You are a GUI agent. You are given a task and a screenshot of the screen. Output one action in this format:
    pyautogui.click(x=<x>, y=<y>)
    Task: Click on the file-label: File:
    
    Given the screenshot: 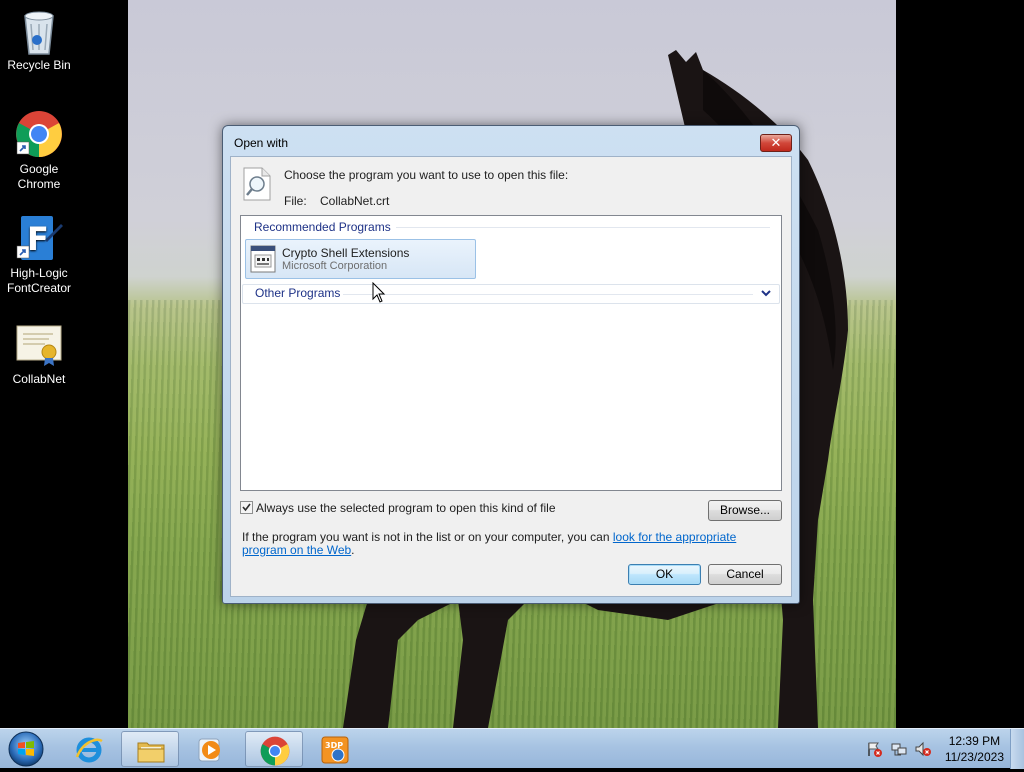 What is the action you would take?
    pyautogui.click(x=295, y=201)
    